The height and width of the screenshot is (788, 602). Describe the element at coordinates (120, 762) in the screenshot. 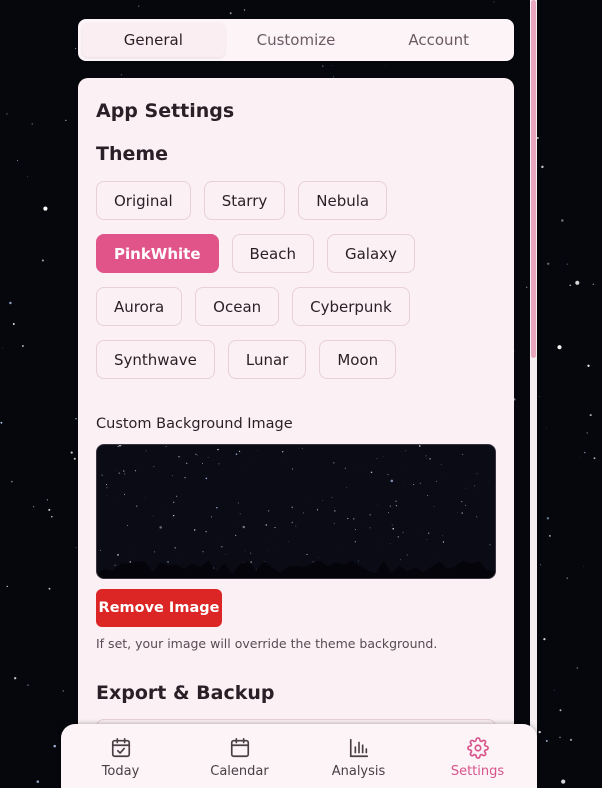

I see `nav-today: Today` at that location.